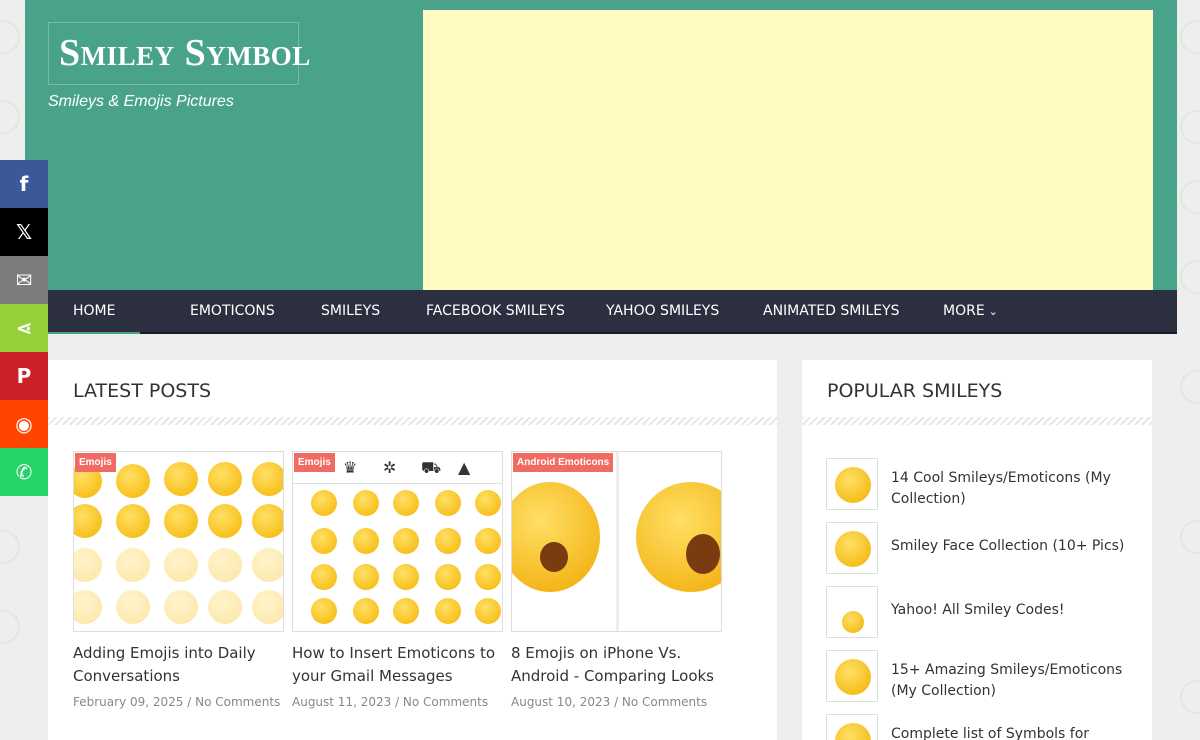 The image size is (1200, 740). Describe the element at coordinates (24, 280) in the screenshot. I see `email-share-button: ✉` at that location.